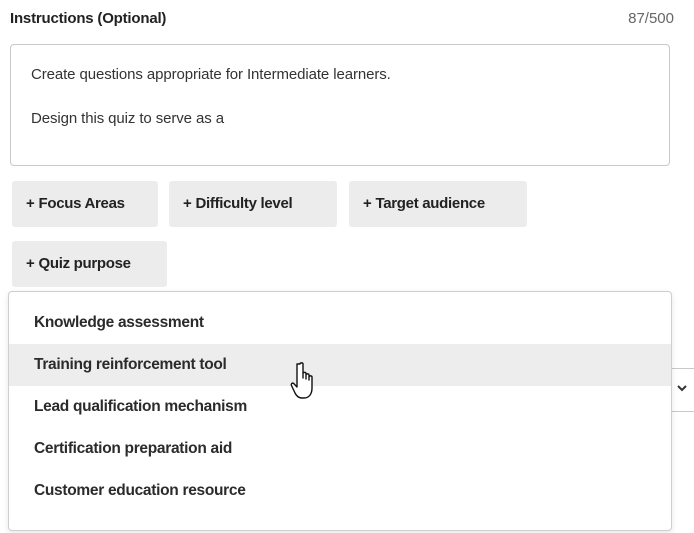  Describe the element at coordinates (340, 323) in the screenshot. I see `dropdown-option: Knowledge assessment` at that location.